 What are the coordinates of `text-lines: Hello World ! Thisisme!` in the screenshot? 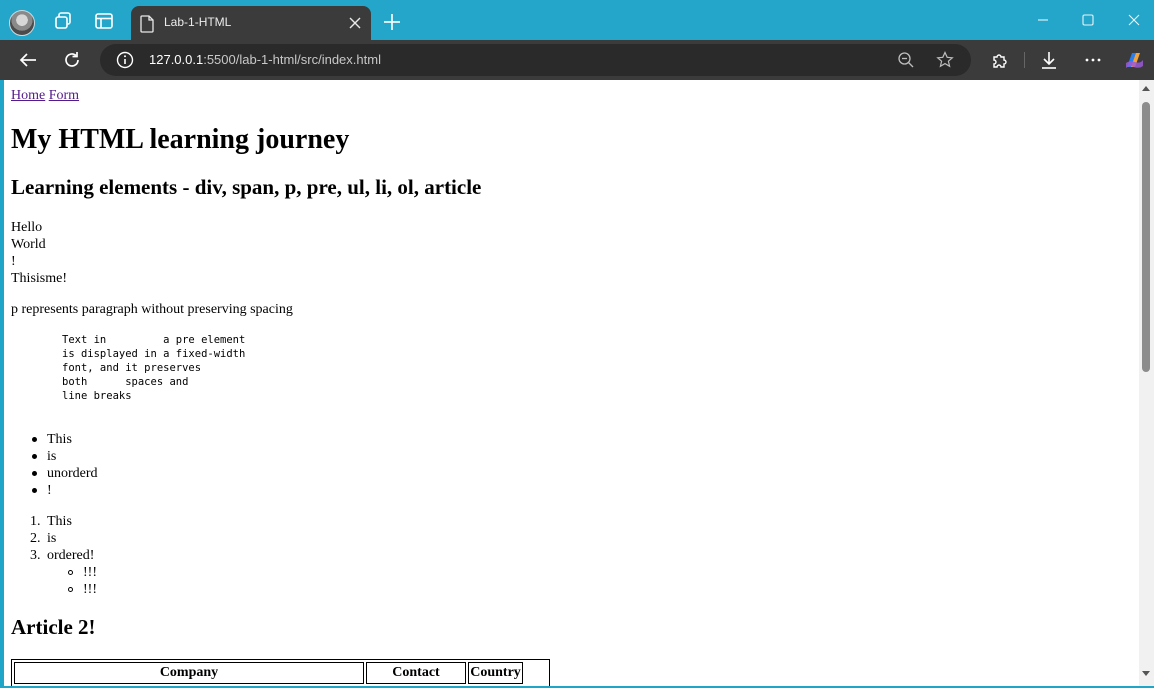 It's located at (39, 253).